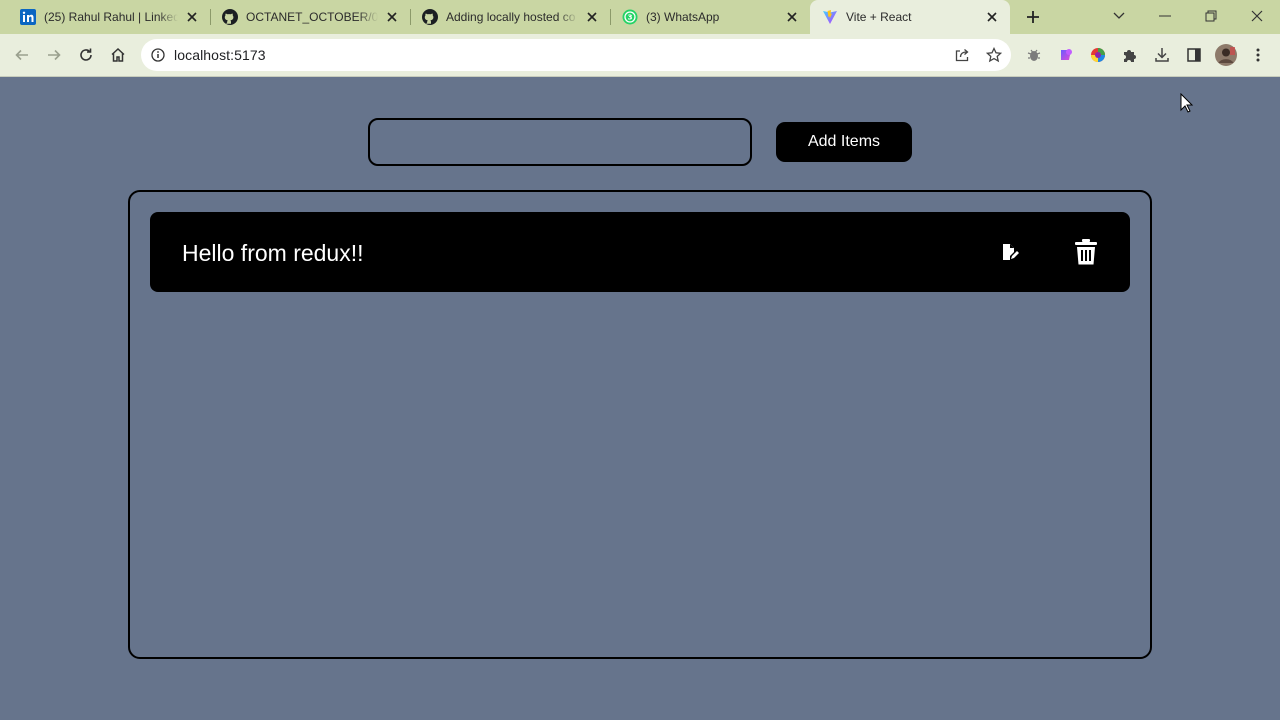 The width and height of the screenshot is (1280, 720). Describe the element at coordinates (640, 252) in the screenshot. I see `list-item: Hello from redux!!` at that location.